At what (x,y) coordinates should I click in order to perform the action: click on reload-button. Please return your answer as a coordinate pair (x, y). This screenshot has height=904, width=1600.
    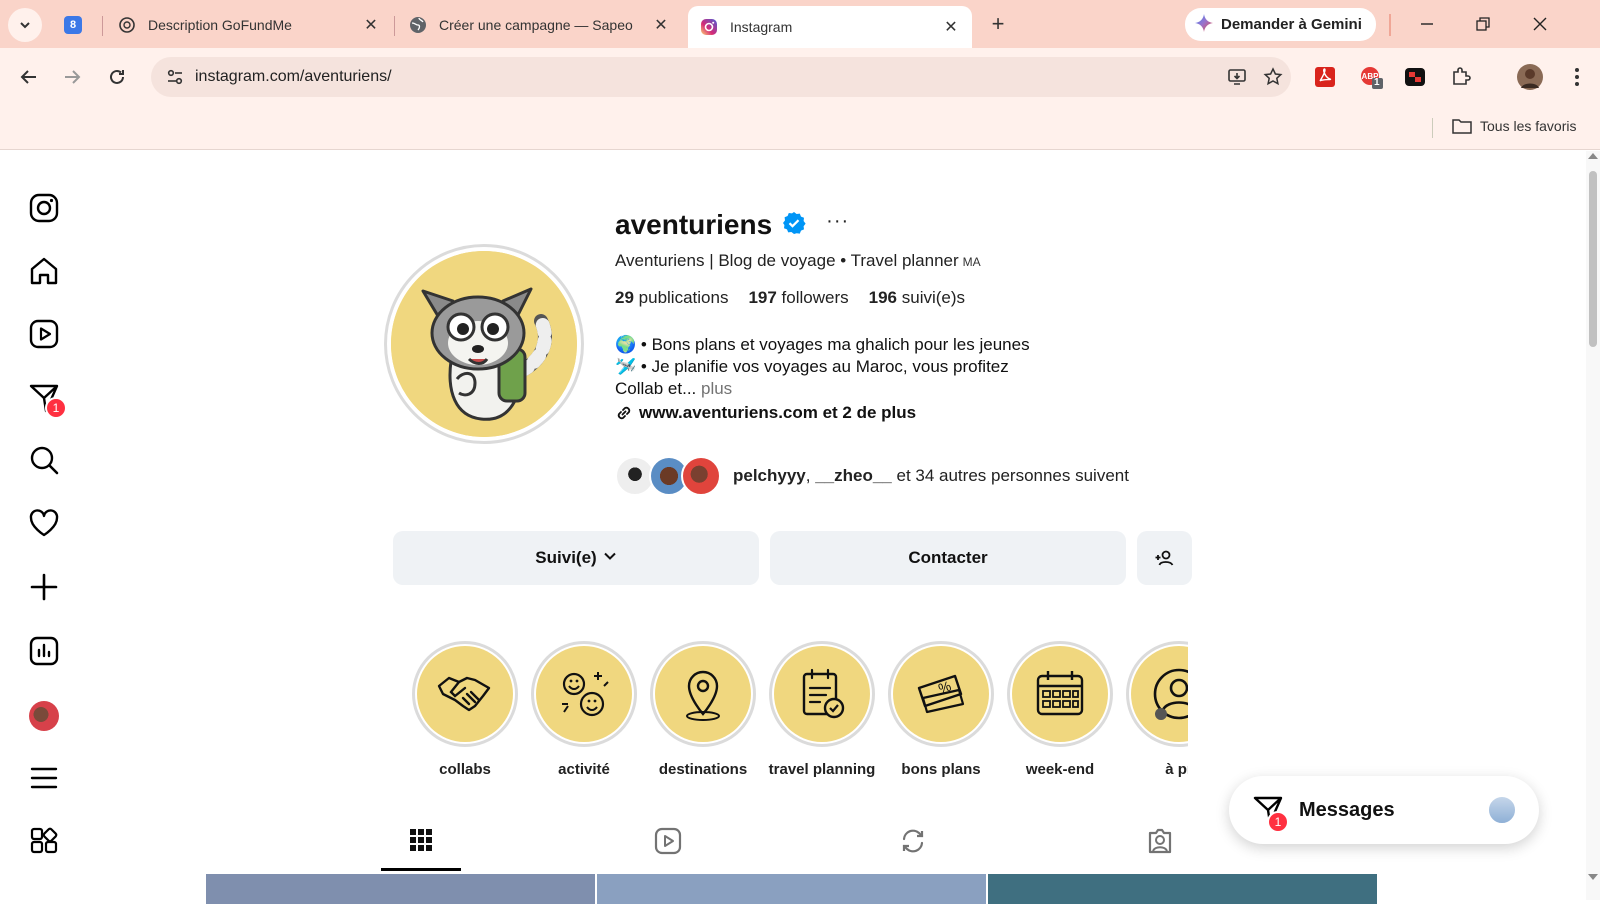
    Looking at the image, I should click on (117, 77).